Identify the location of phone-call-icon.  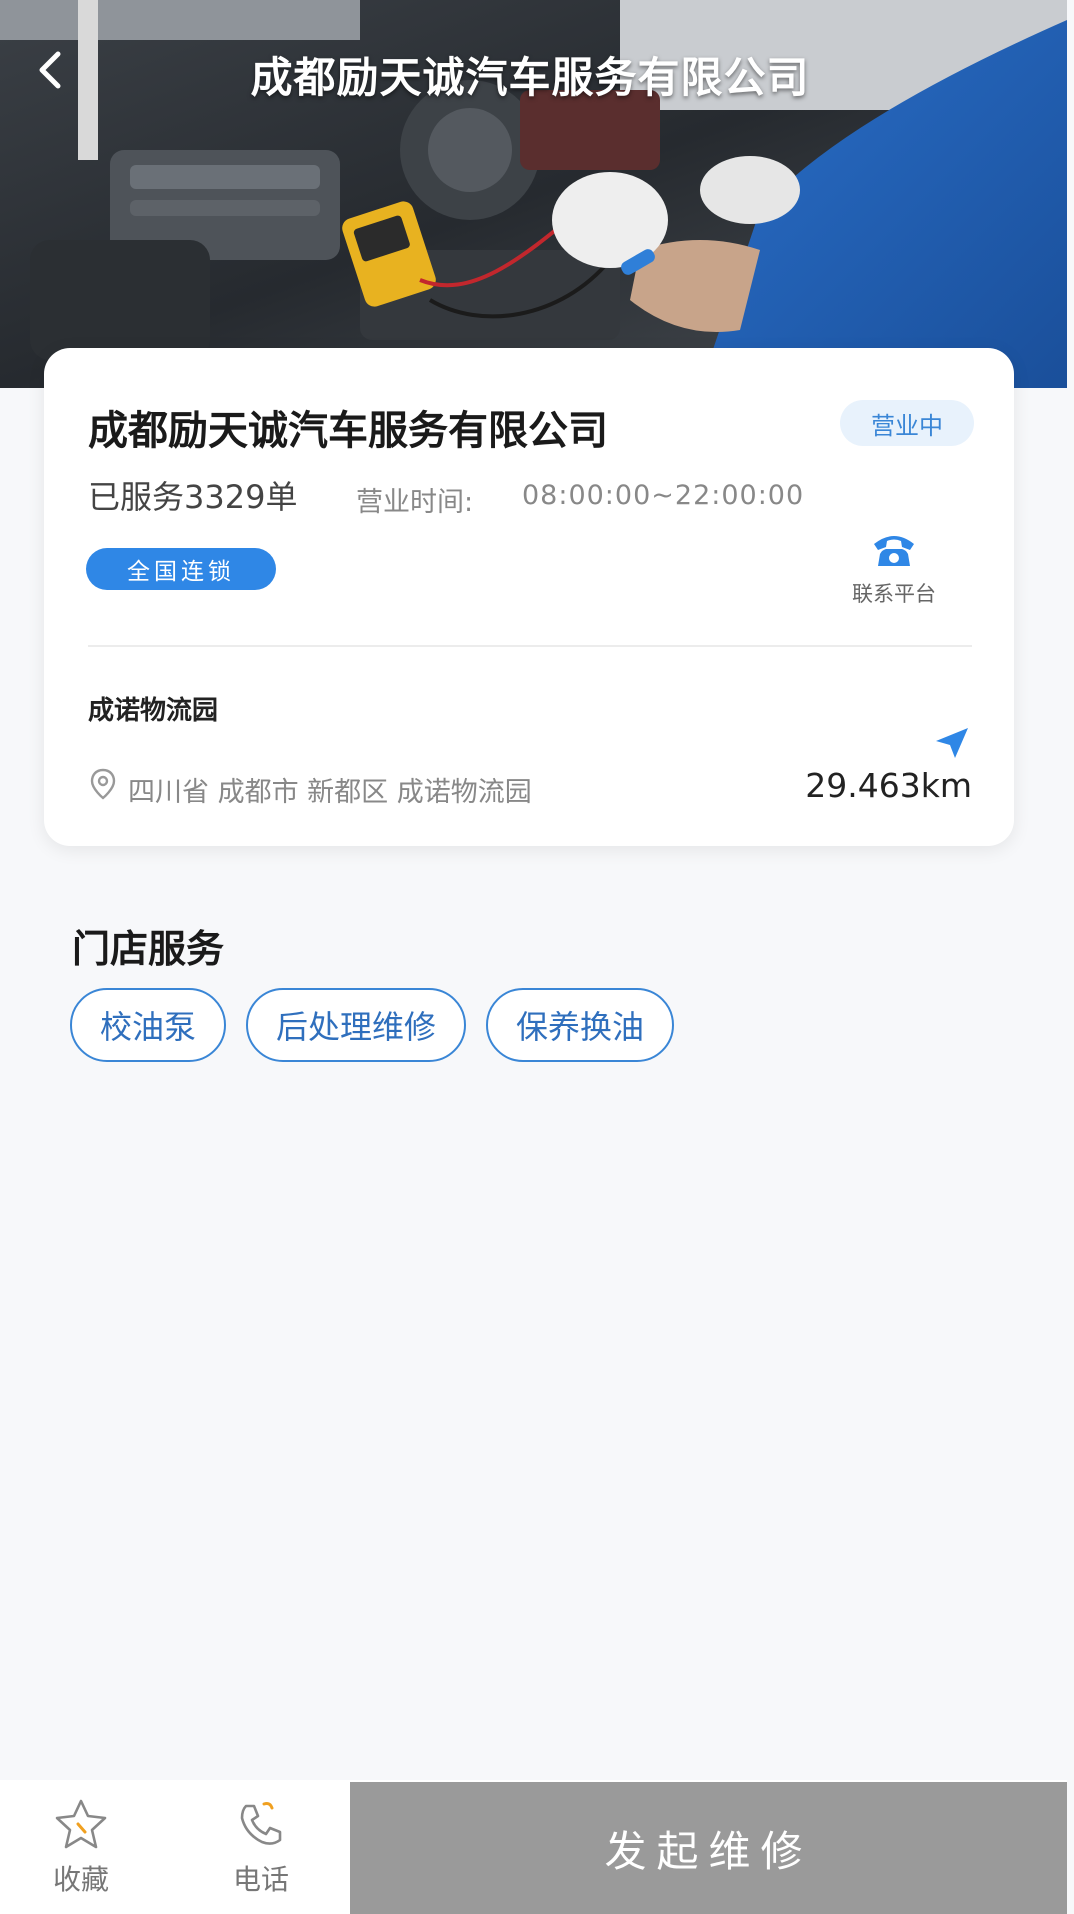
(261, 1823).